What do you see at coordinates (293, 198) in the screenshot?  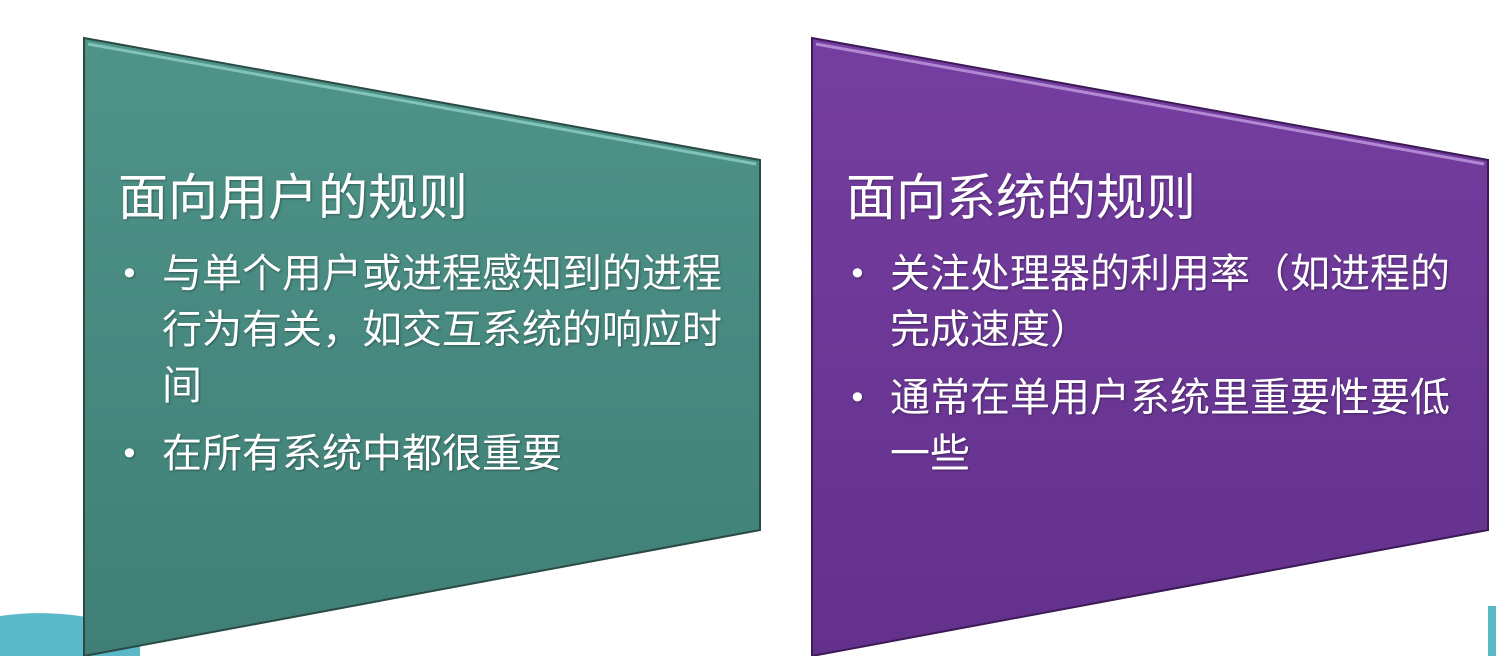 I see `panel-left-title: 面向用户的规则` at bounding box center [293, 198].